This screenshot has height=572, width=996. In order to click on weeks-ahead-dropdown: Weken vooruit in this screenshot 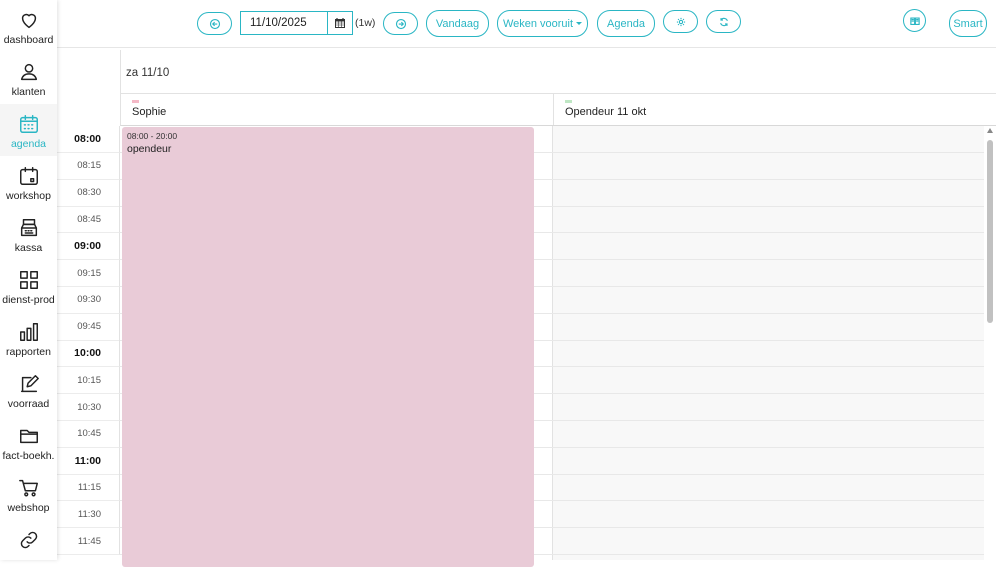, I will do `click(542, 23)`.